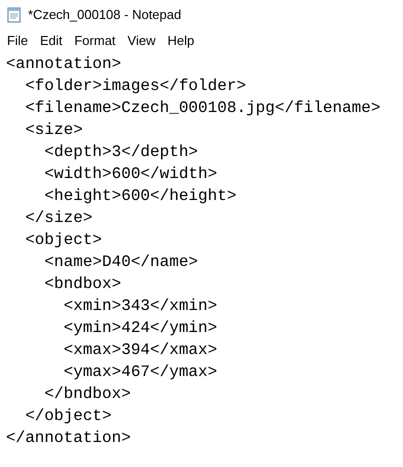 The height and width of the screenshot is (467, 403). What do you see at coordinates (120, 262) in the screenshot?
I see `text-line: <name>D40</name>` at bounding box center [120, 262].